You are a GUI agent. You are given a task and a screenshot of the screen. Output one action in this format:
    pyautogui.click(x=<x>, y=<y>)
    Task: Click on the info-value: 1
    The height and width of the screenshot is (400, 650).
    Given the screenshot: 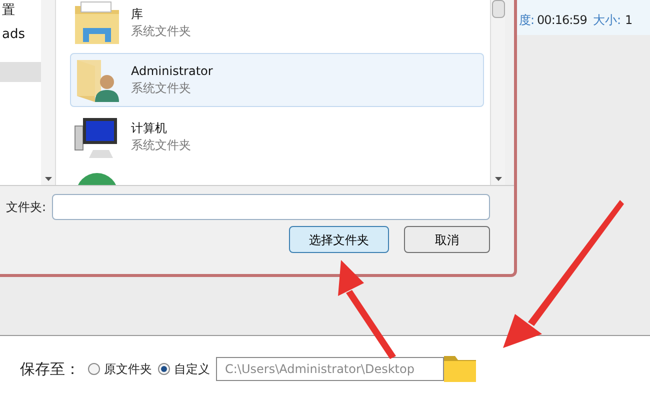 What is the action you would take?
    pyautogui.click(x=629, y=20)
    